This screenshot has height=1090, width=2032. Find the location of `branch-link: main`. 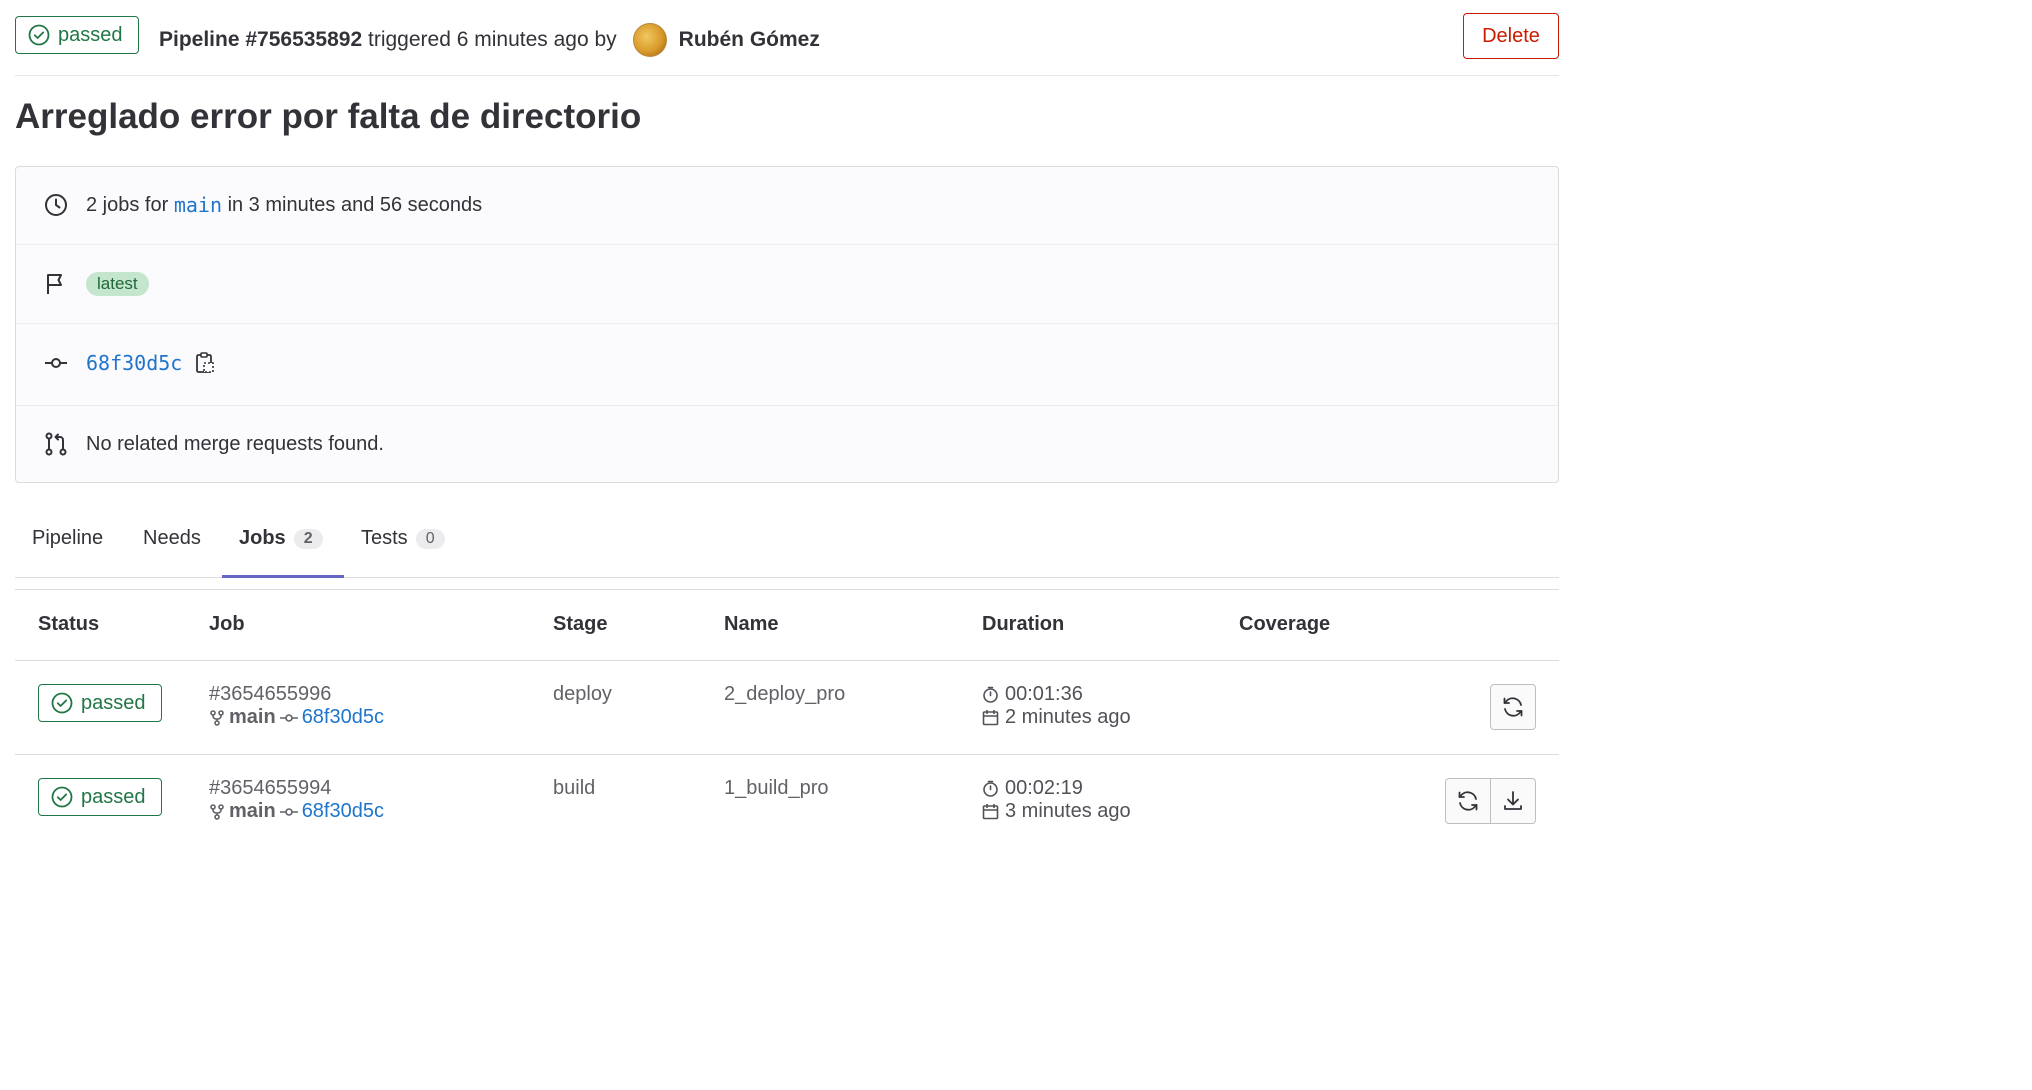

branch-link: main is located at coordinates (198, 205).